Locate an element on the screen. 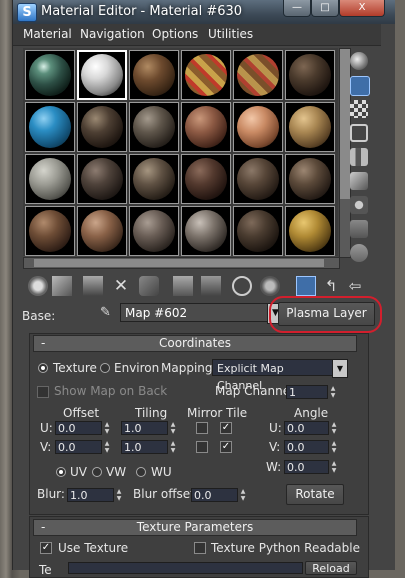  environ-radio is located at coordinates (105, 368).